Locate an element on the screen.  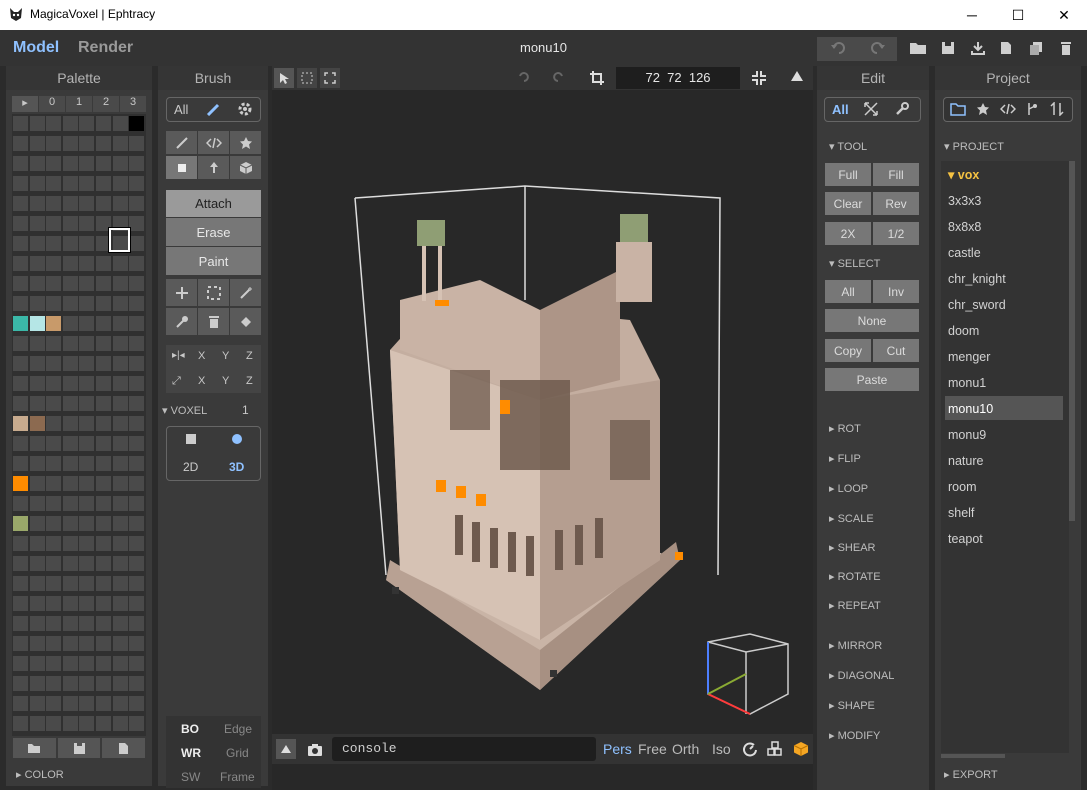
trash-tool-icon is located at coordinates (213, 321).